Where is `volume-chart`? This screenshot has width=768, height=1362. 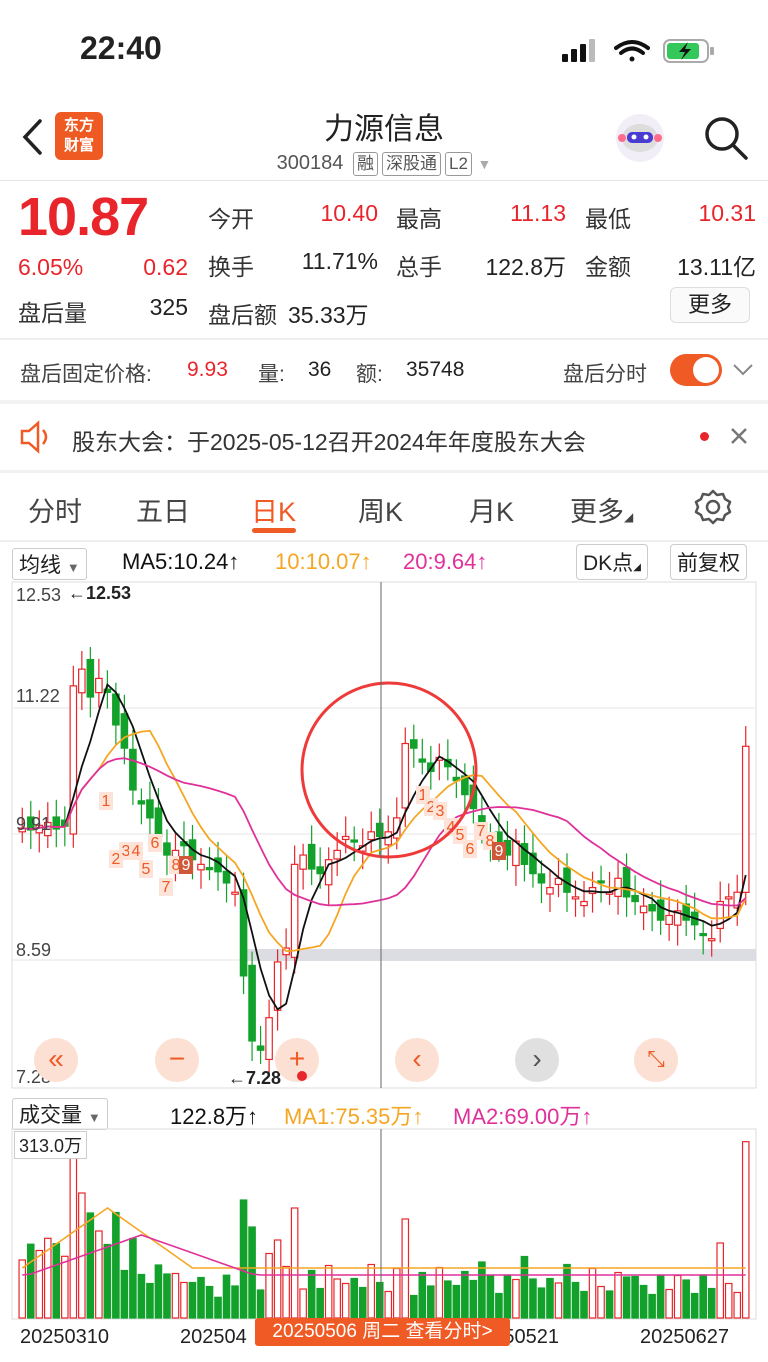 volume-chart is located at coordinates (384, 1224).